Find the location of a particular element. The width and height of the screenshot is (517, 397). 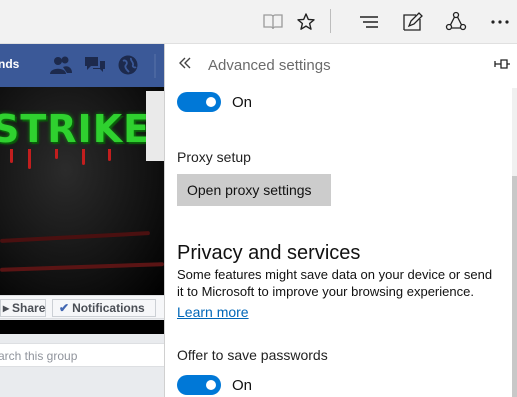

save-passwords-label: Offer to save passwords is located at coordinates (252, 355).